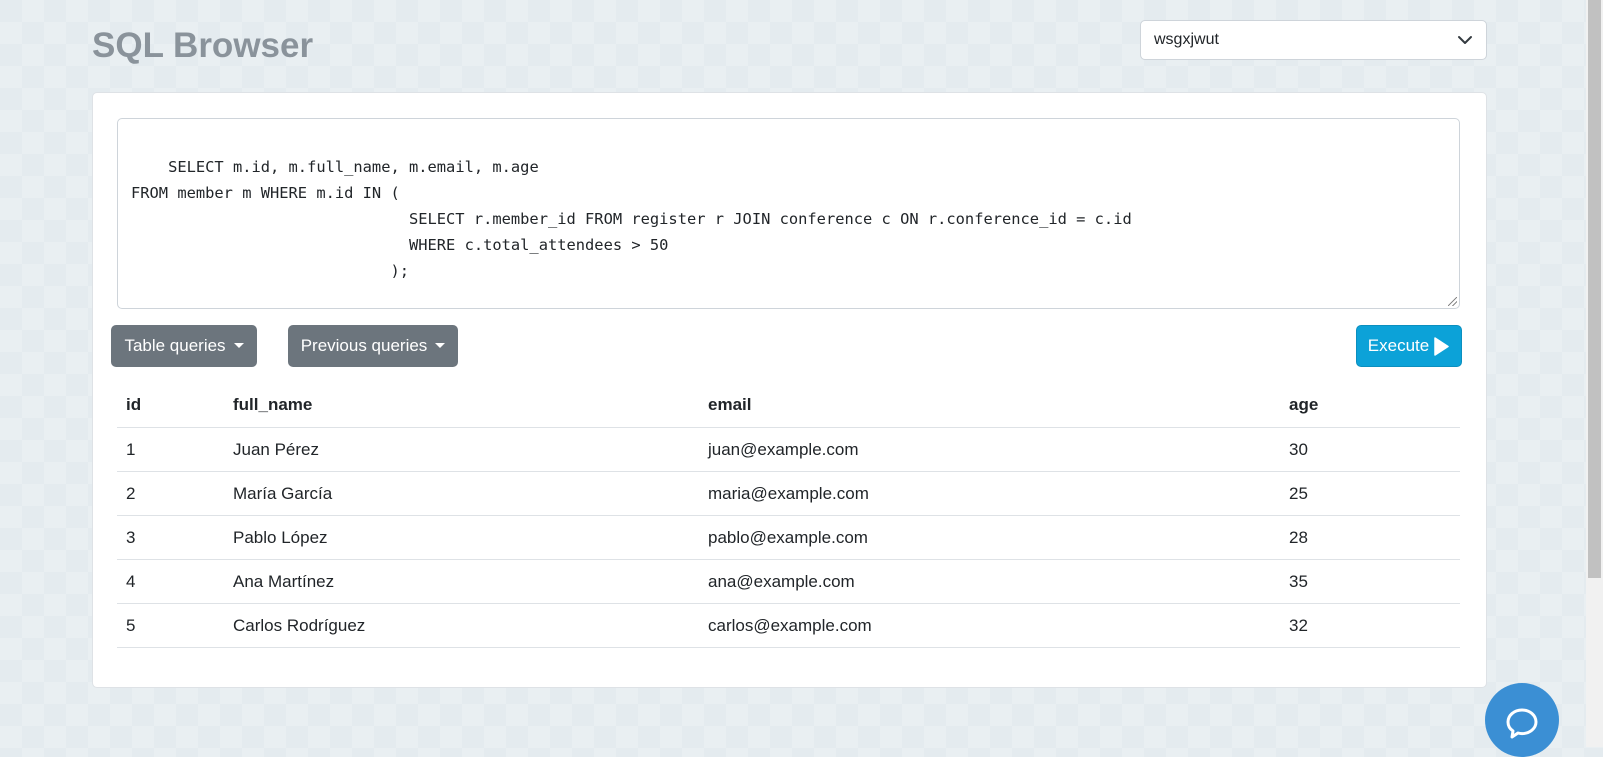  I want to click on table-row: 4 Ana Martínez ana@example.com 35, so click(788, 581).